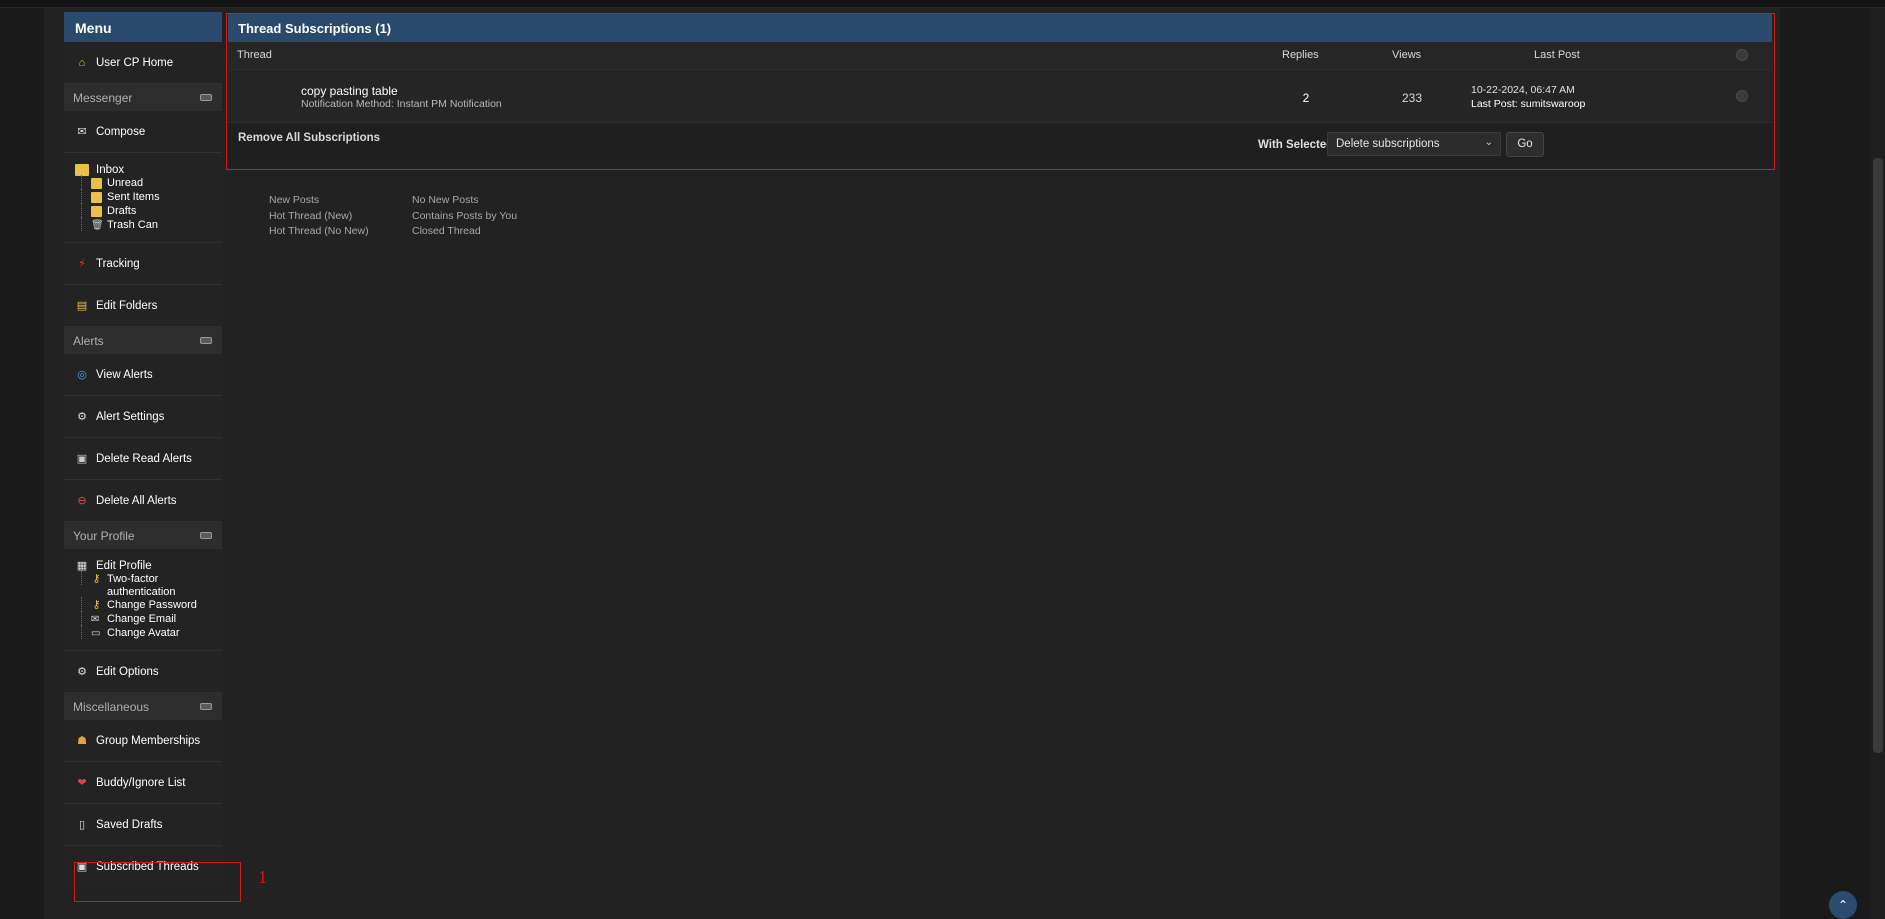 The height and width of the screenshot is (919, 1885). I want to click on last-post-date: 10-22-2024, 06:47 AM, so click(1523, 90).